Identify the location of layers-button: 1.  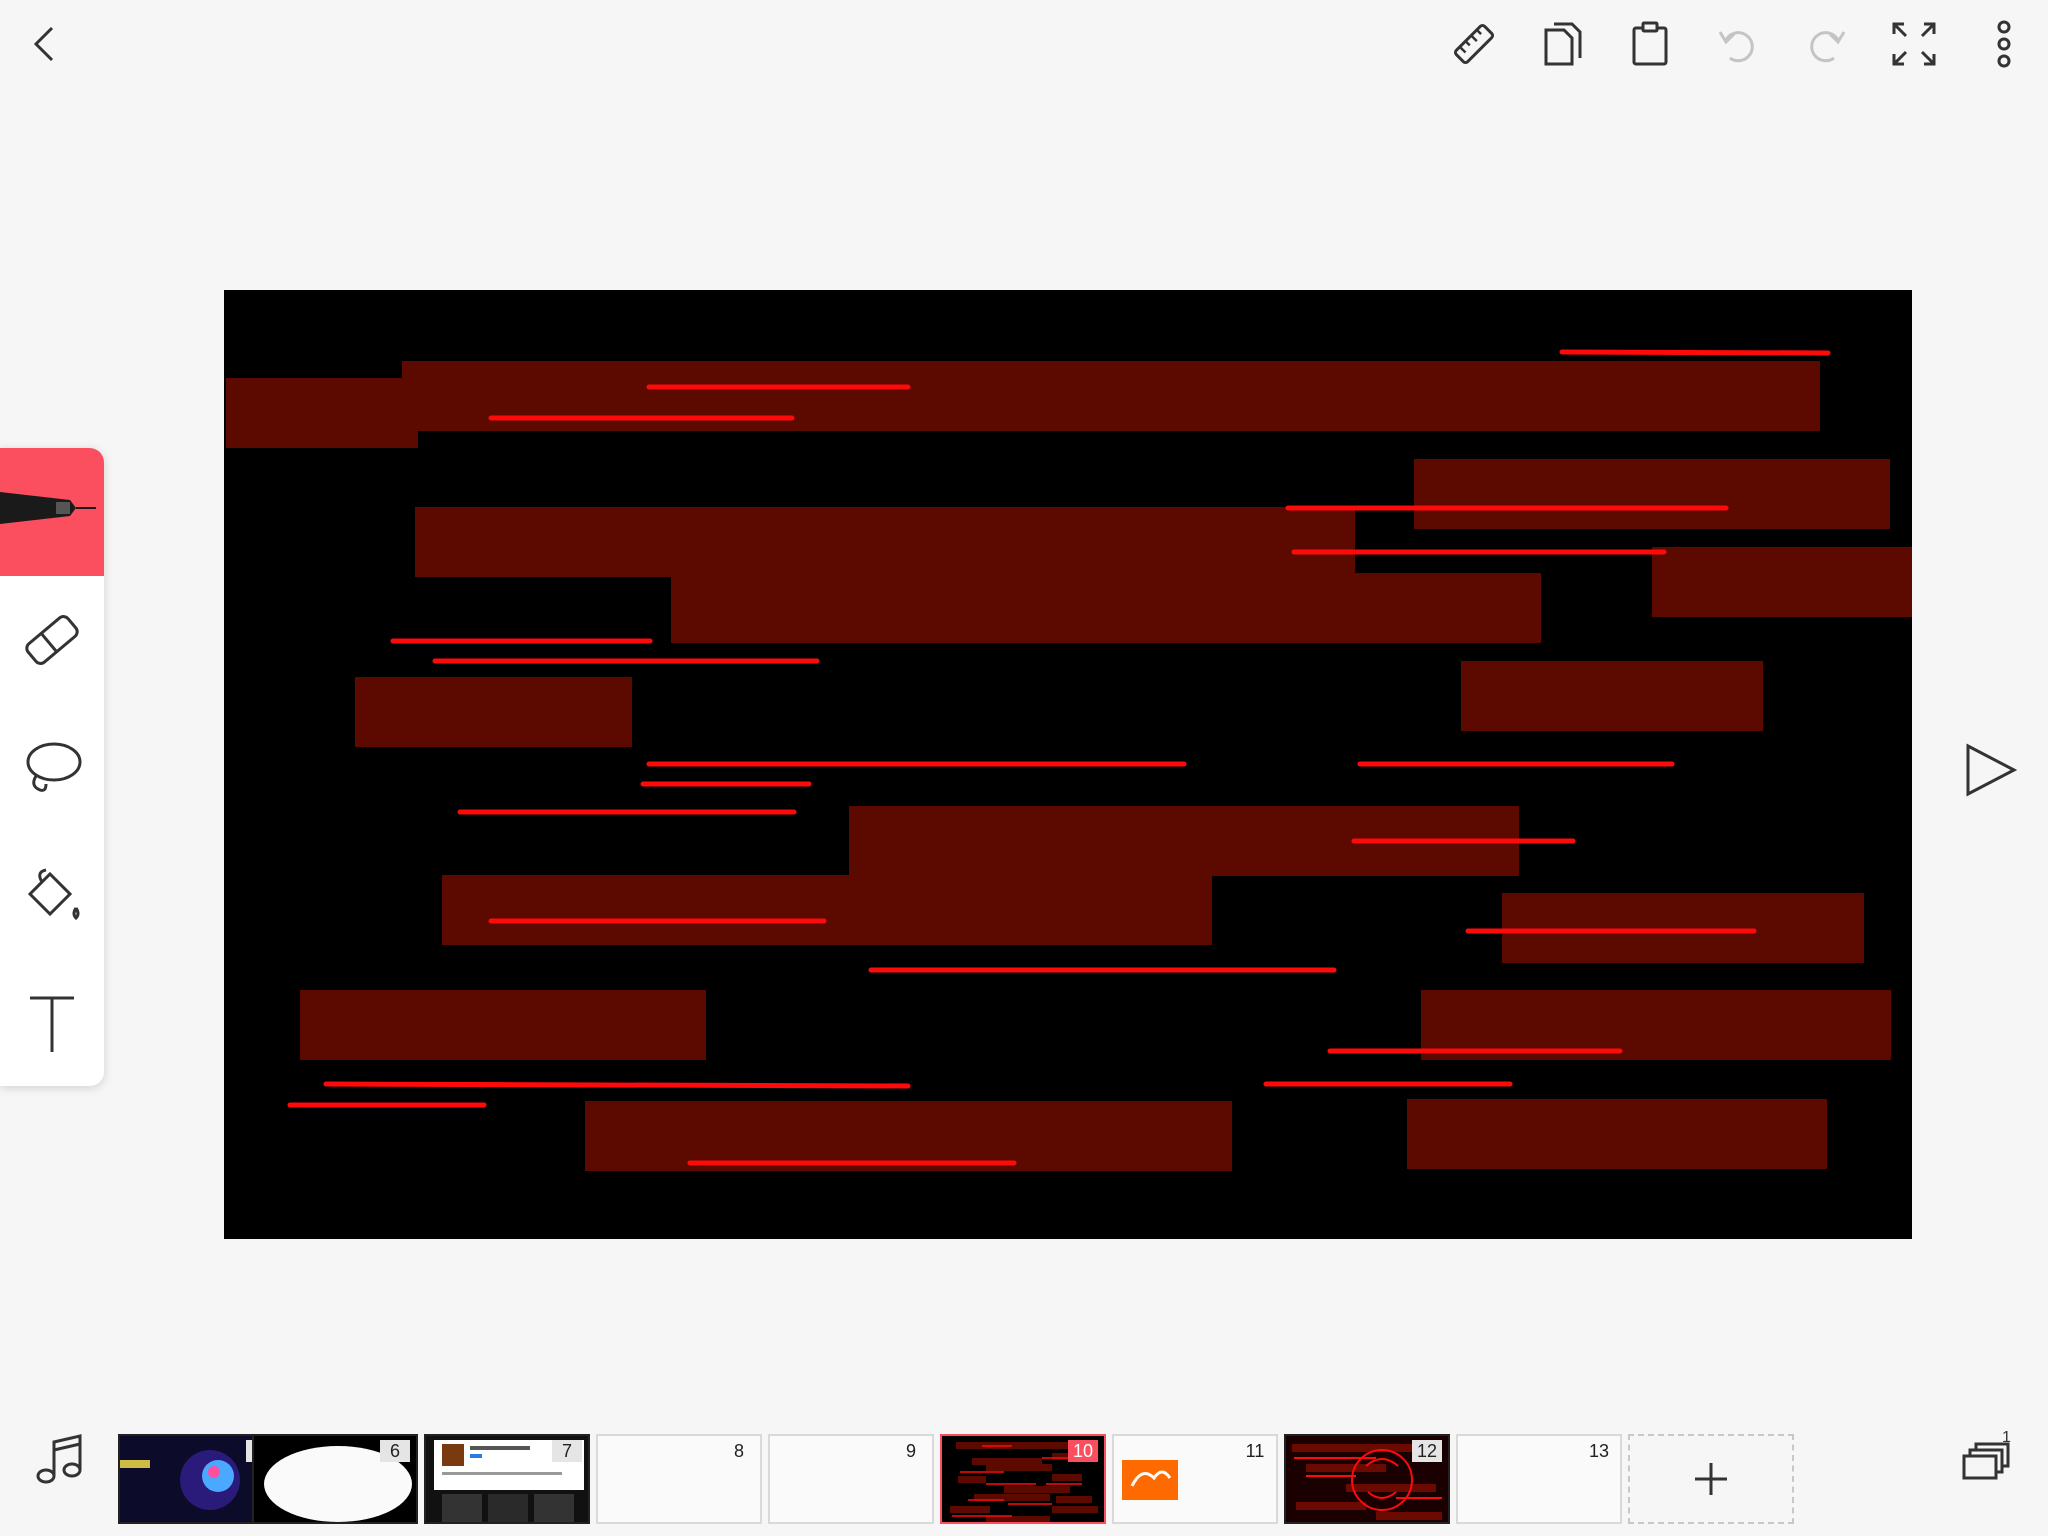
(1986, 1464).